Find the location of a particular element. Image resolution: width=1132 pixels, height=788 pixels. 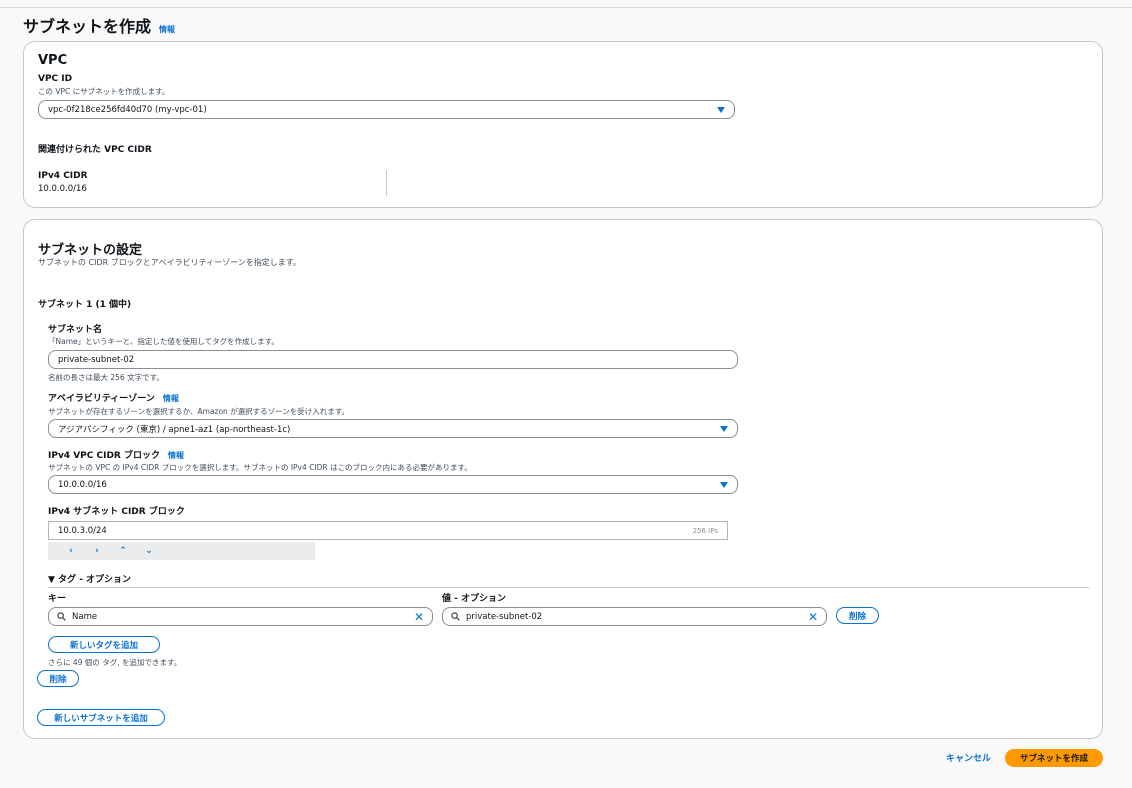

chevron-down-icon: ⌄ is located at coordinates (149, 551).